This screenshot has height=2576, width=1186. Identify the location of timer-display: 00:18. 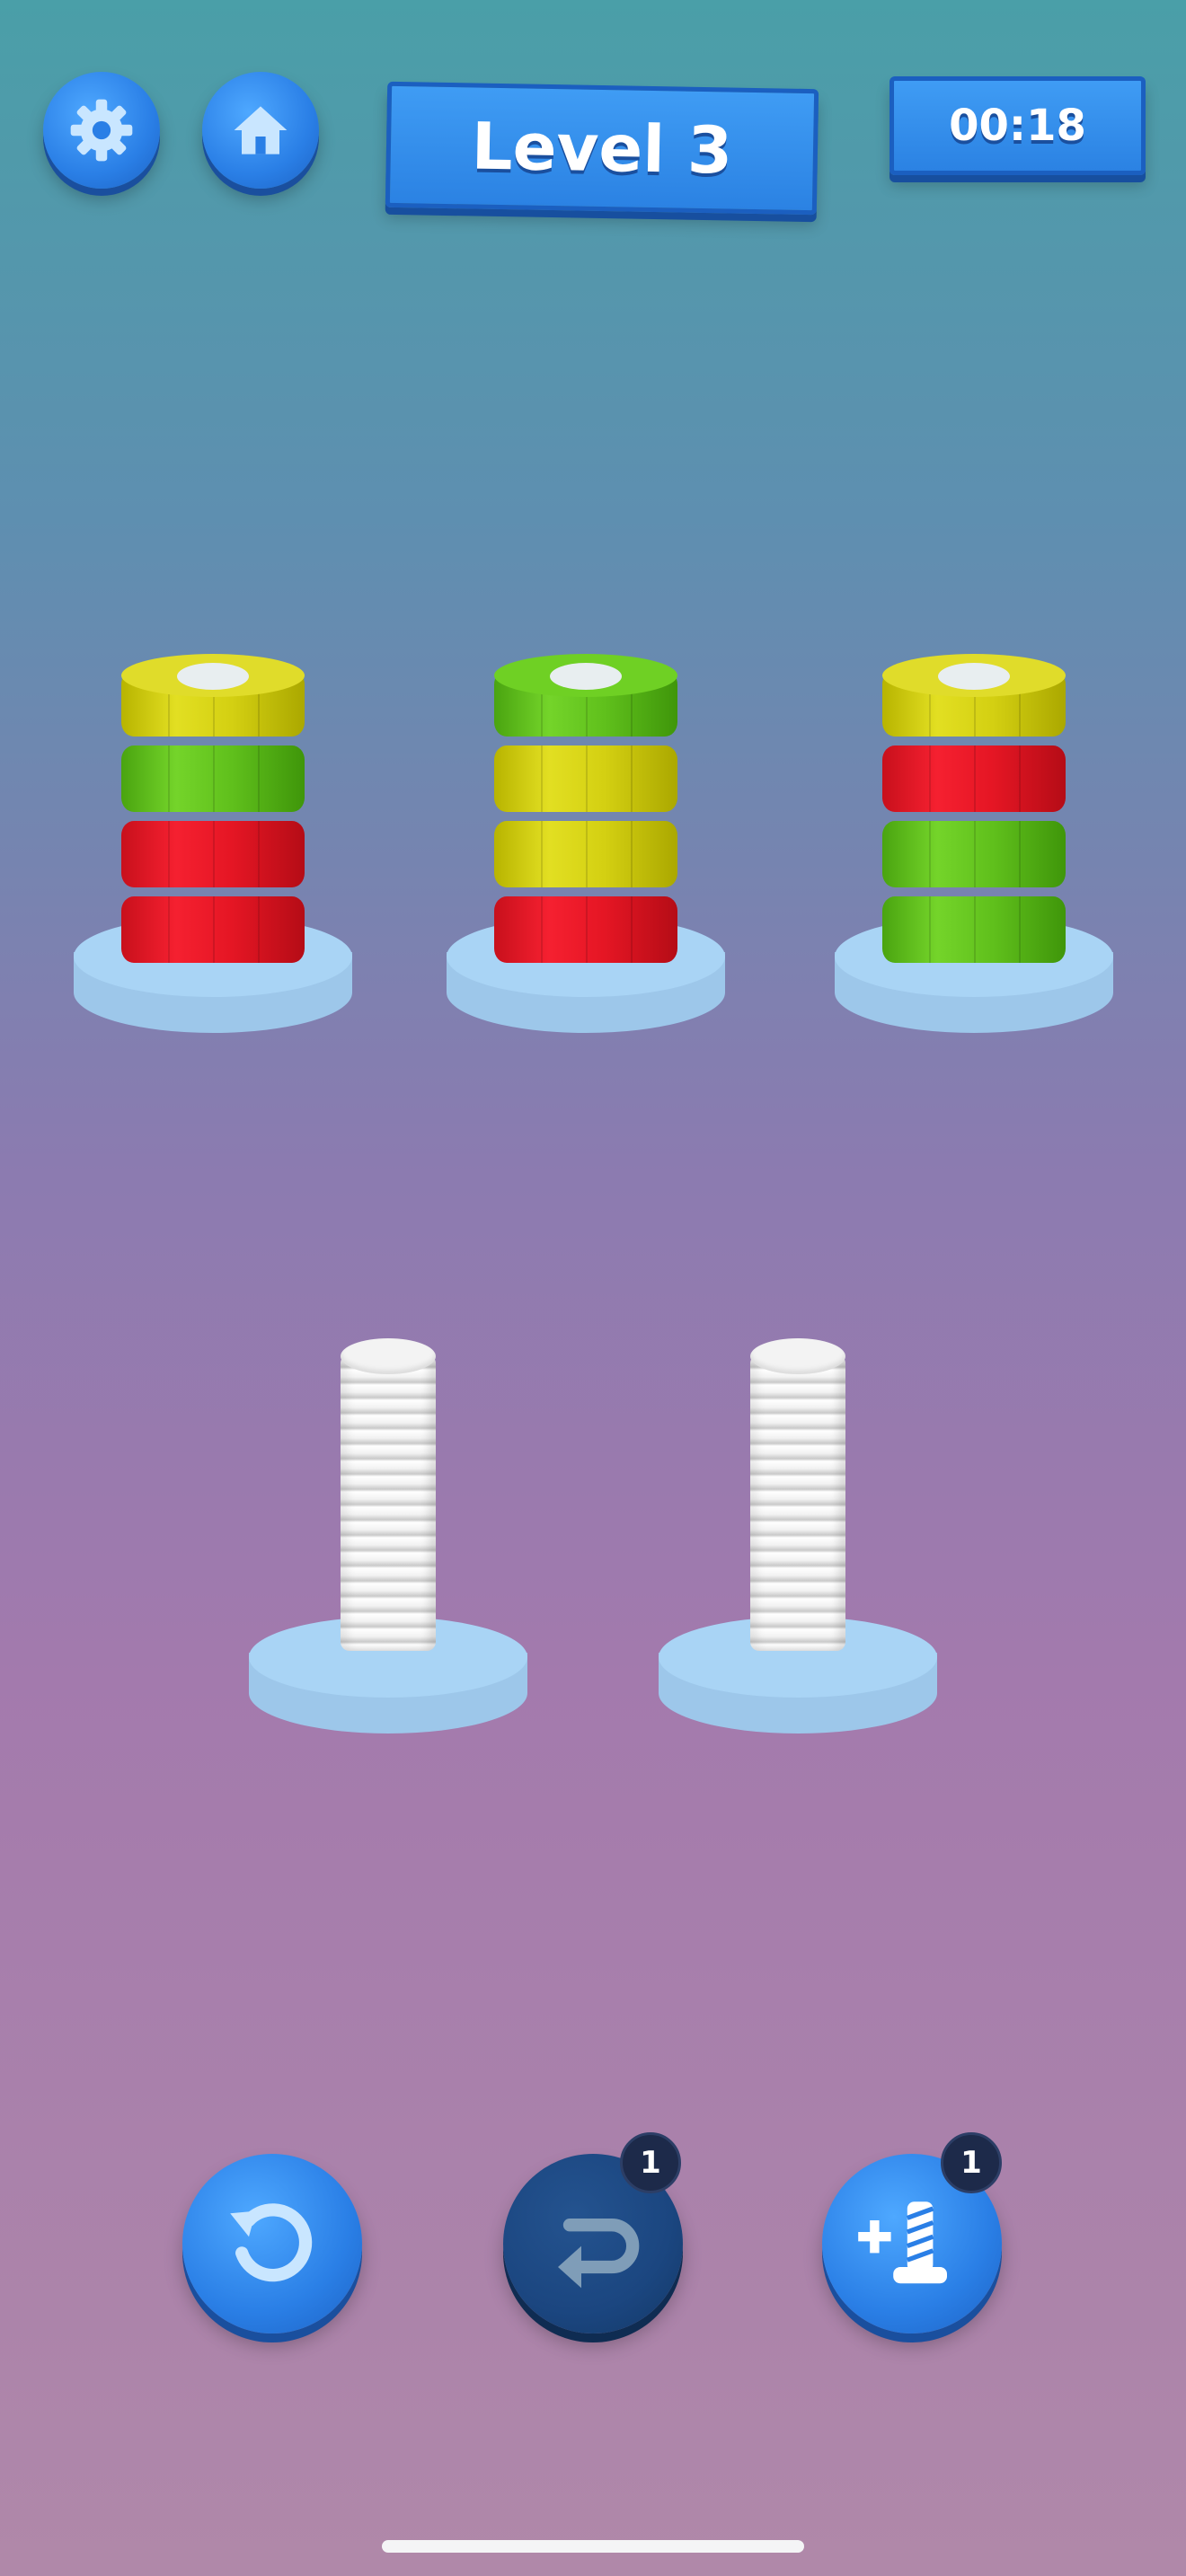
(1018, 125).